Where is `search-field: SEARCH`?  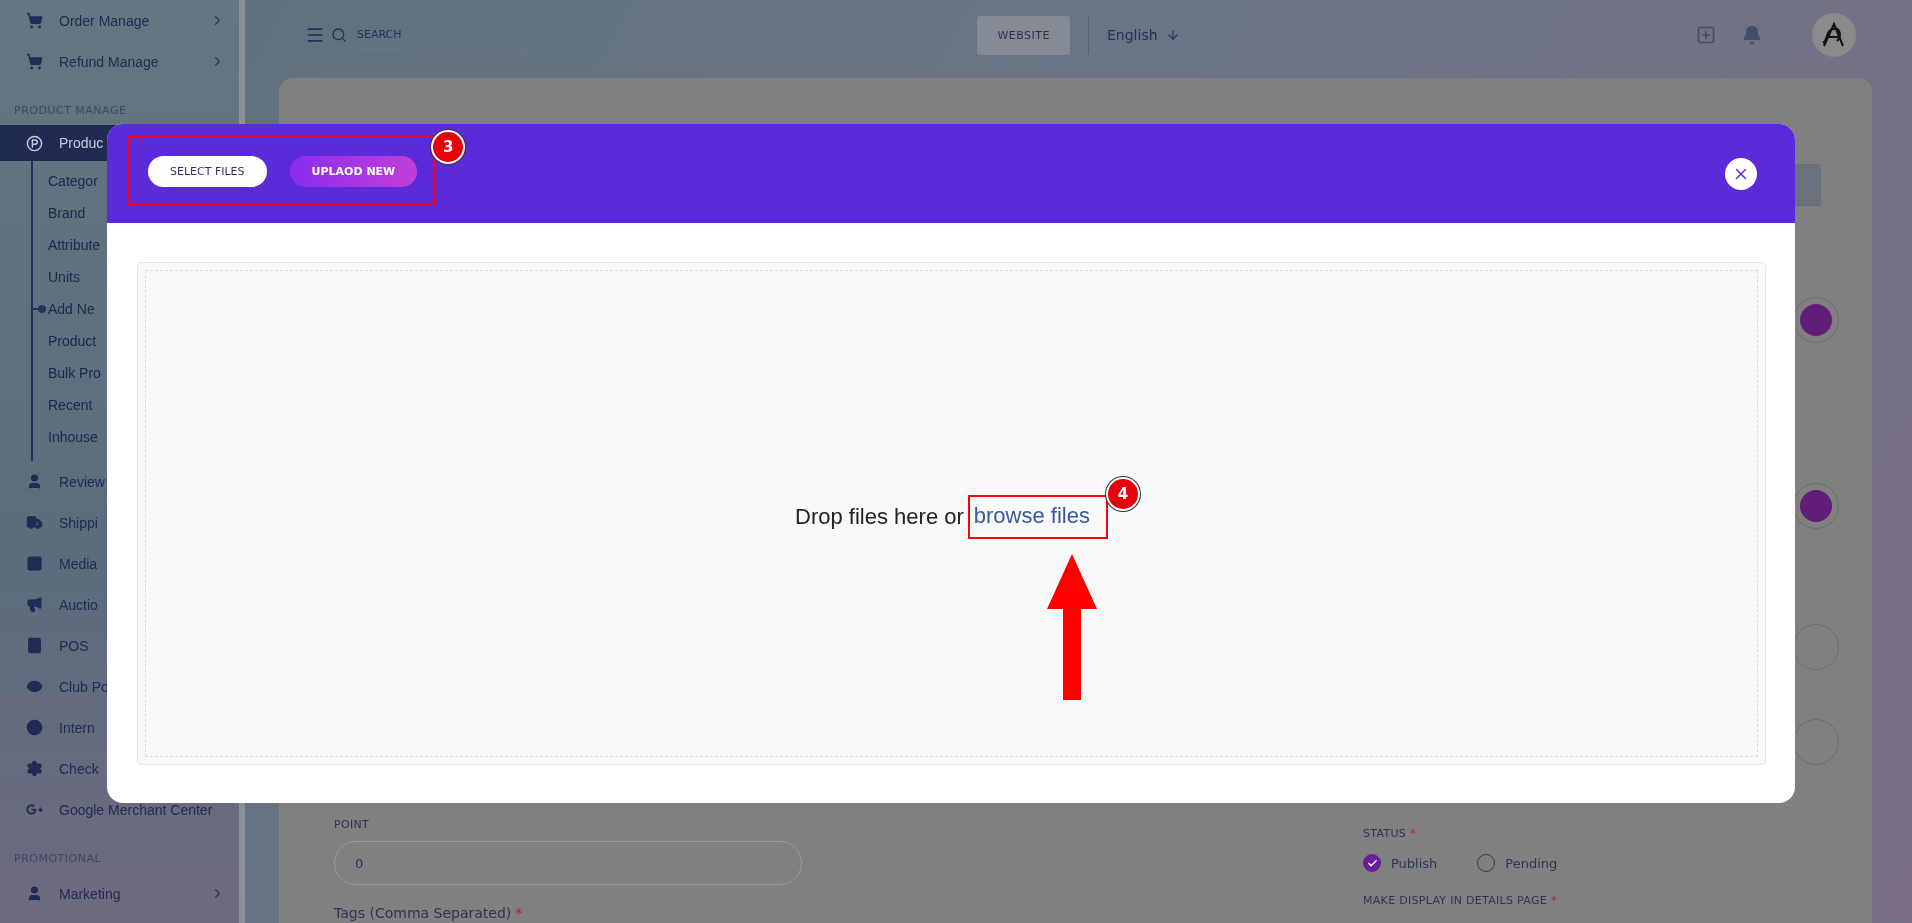
search-field: SEARCH is located at coordinates (444, 35).